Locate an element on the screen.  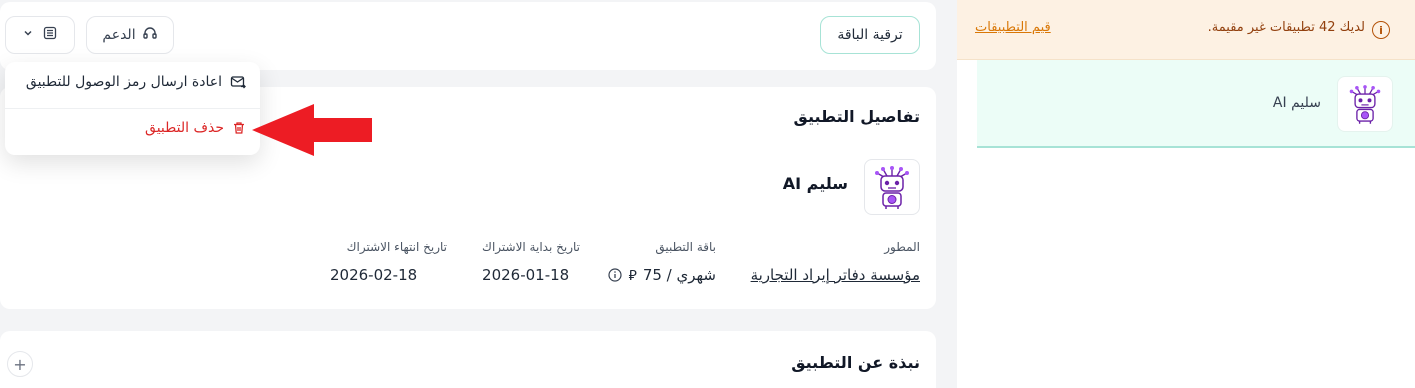
package-value: شهري / 75 is located at coordinates (679, 275).